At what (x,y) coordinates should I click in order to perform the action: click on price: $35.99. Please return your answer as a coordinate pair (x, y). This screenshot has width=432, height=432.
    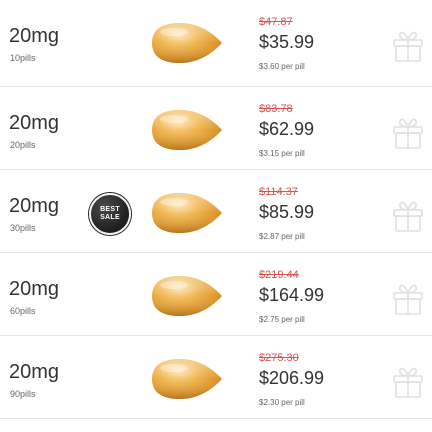
    Looking at the image, I should click on (287, 42).